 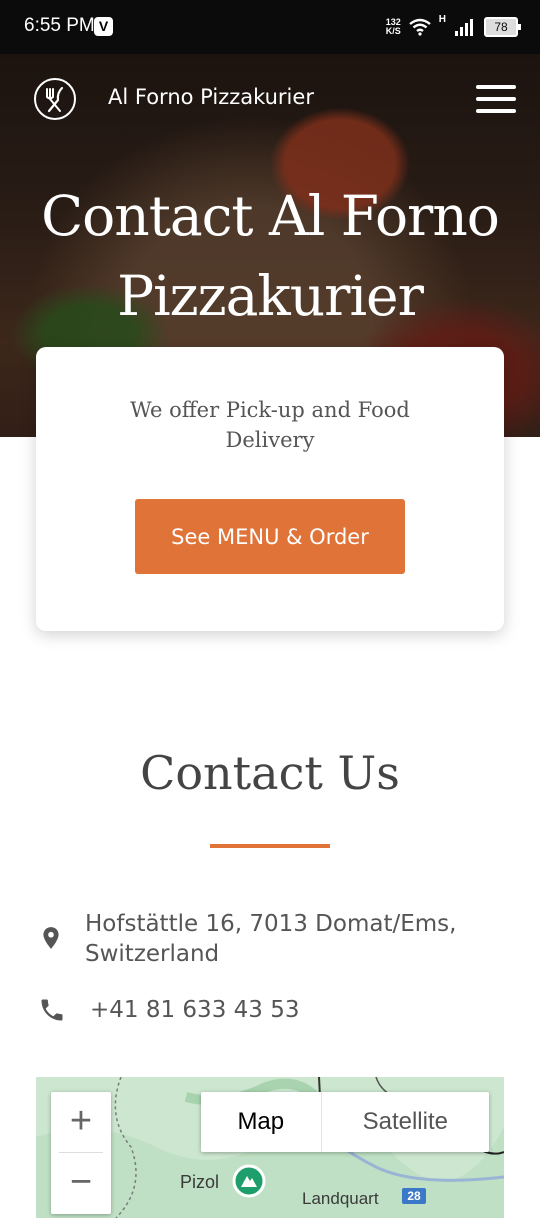 I want to click on phone-number-link: +41 81 633 43 53, so click(x=194, y=1010).